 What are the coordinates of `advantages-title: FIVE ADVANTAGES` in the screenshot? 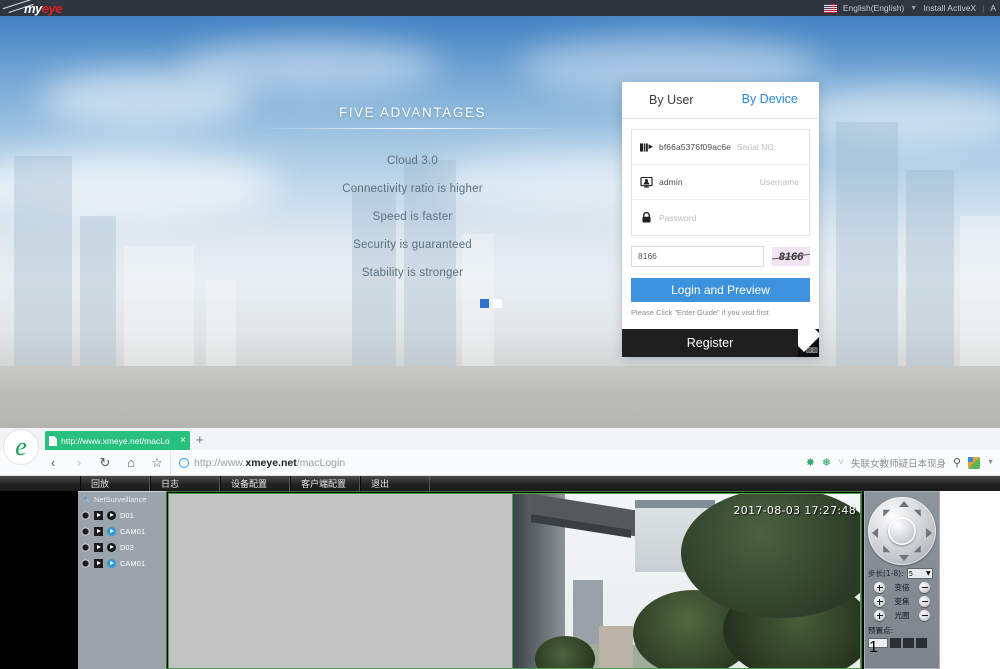 It's located at (412, 112).